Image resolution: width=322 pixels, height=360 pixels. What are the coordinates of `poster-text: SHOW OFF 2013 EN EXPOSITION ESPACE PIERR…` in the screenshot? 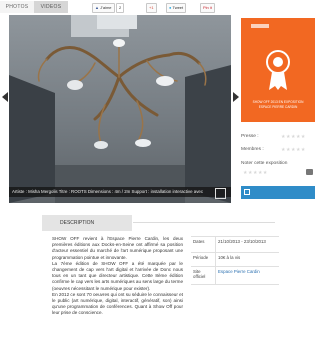 It's located at (278, 104).